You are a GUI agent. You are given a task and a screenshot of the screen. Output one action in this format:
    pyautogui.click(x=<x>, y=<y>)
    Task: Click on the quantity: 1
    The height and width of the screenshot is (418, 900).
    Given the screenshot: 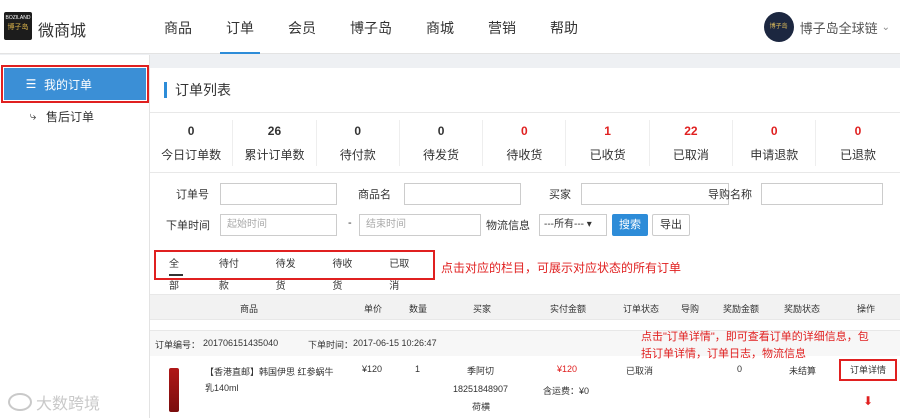 What is the action you would take?
    pyautogui.click(x=418, y=369)
    